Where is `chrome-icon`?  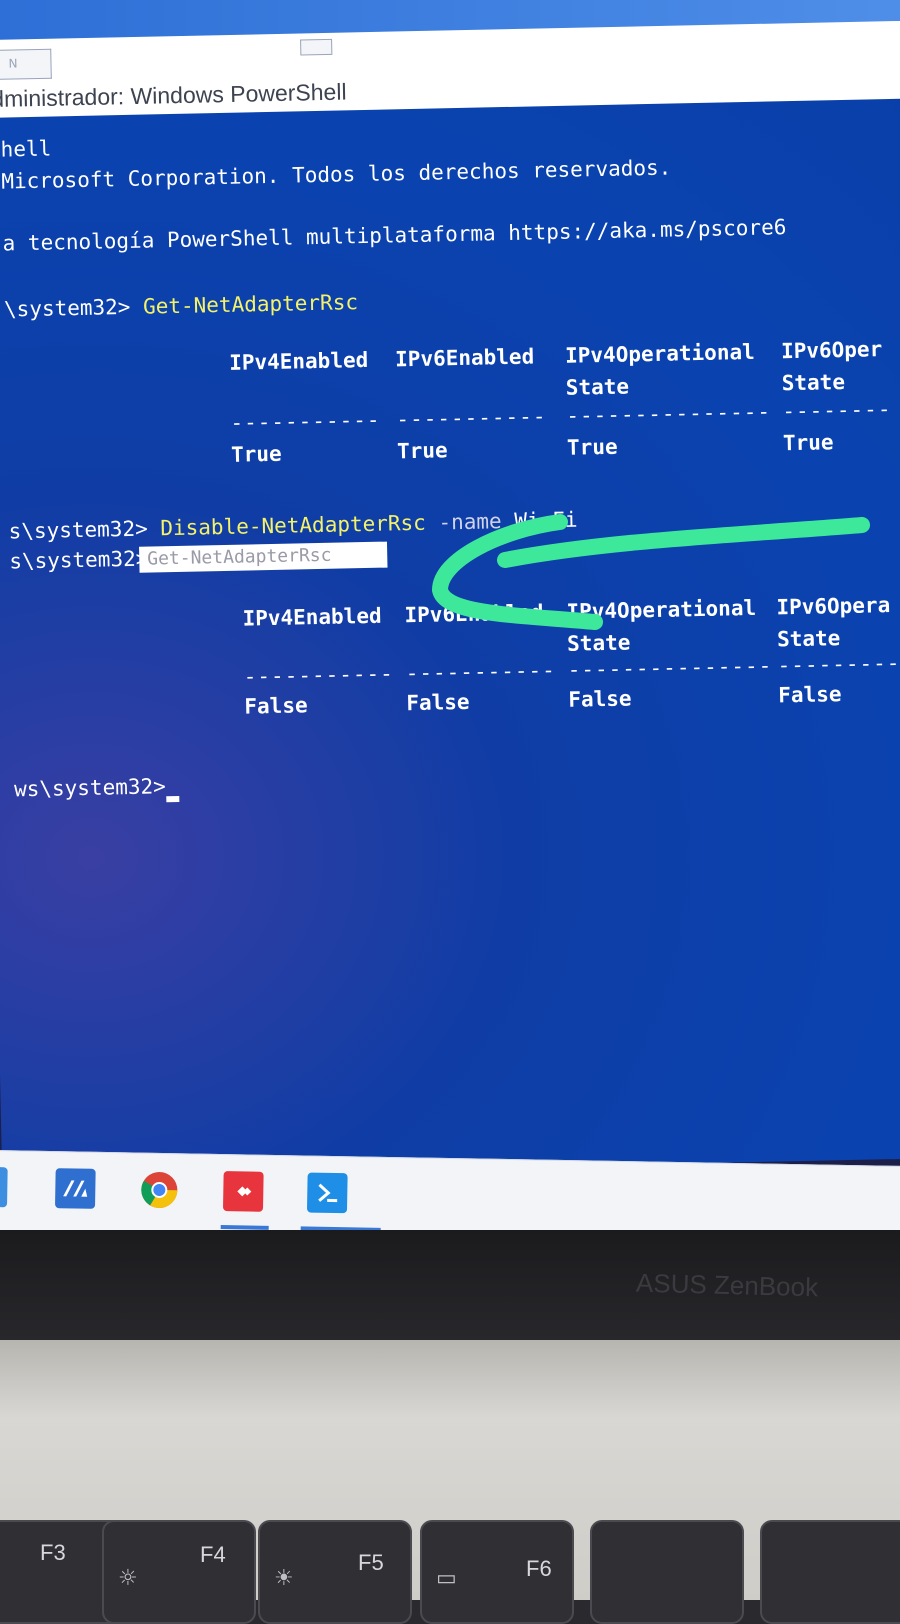 chrome-icon is located at coordinates (159, 1190).